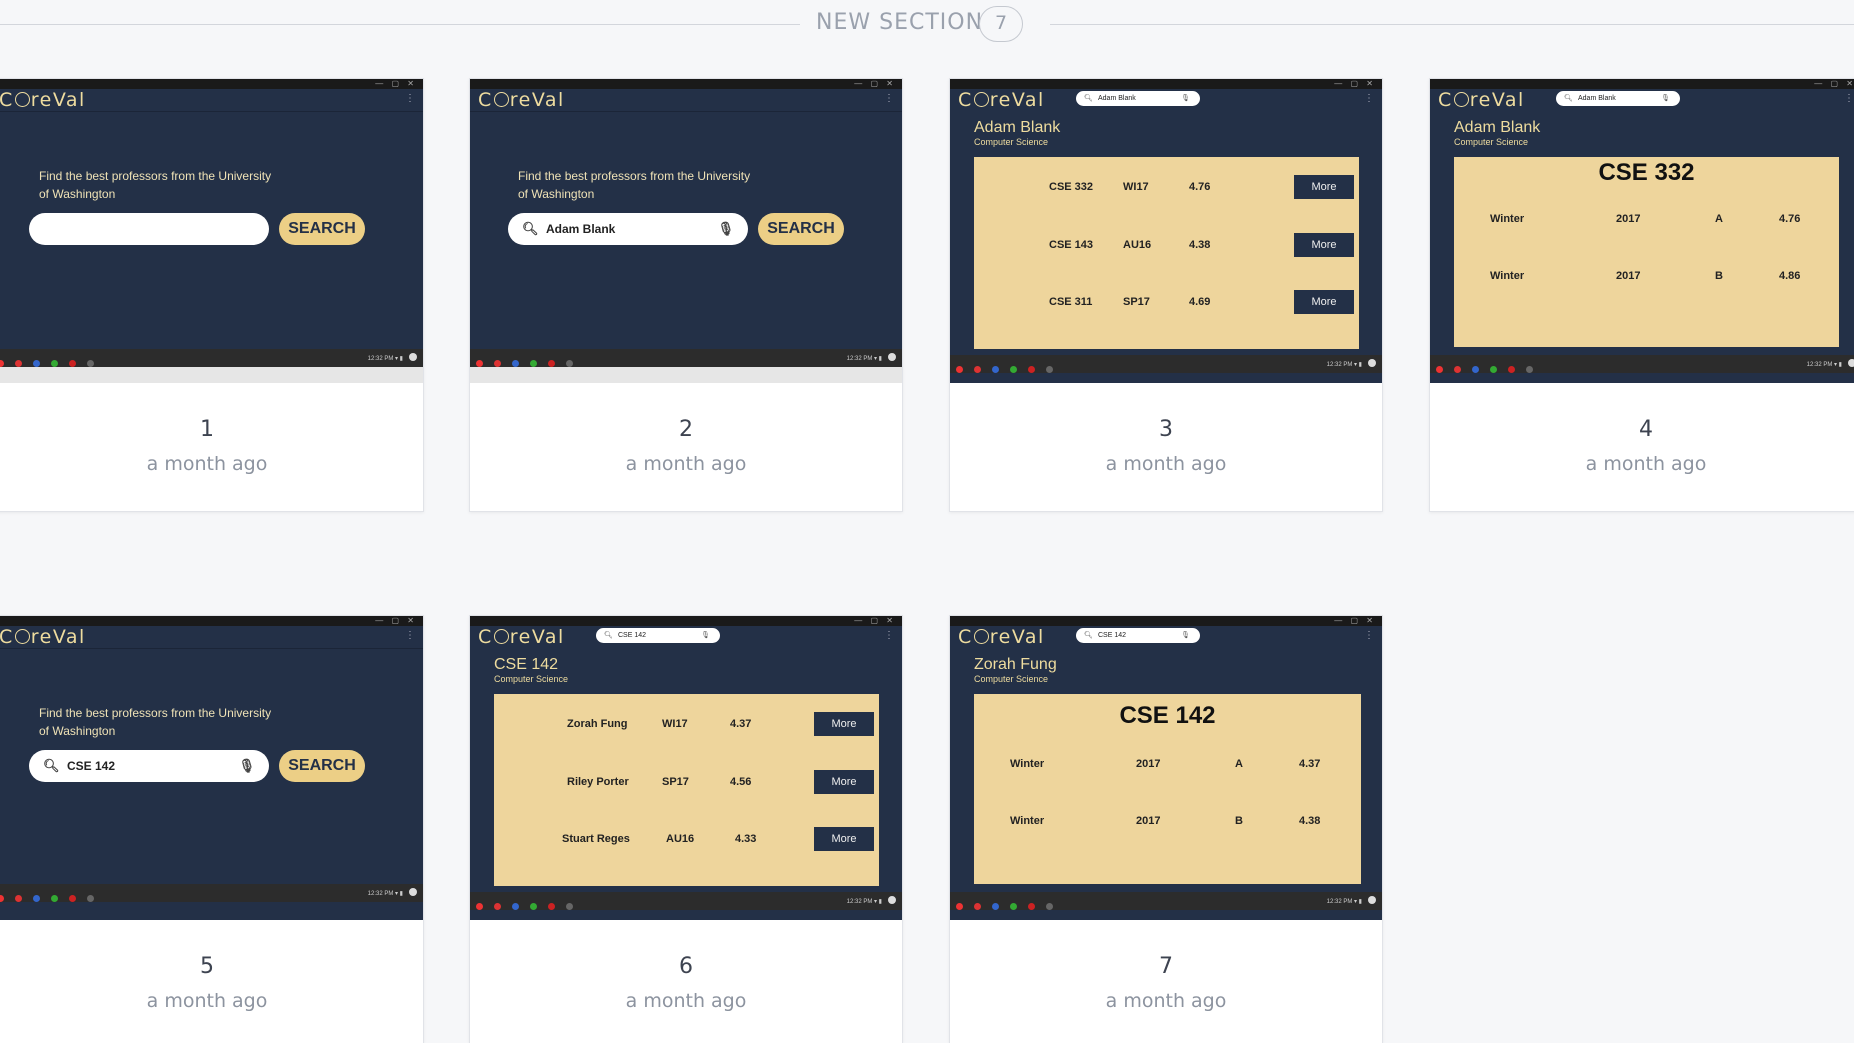 The image size is (1854, 1043). Describe the element at coordinates (526, 664) in the screenshot. I see `course-name: CSE 142` at that location.